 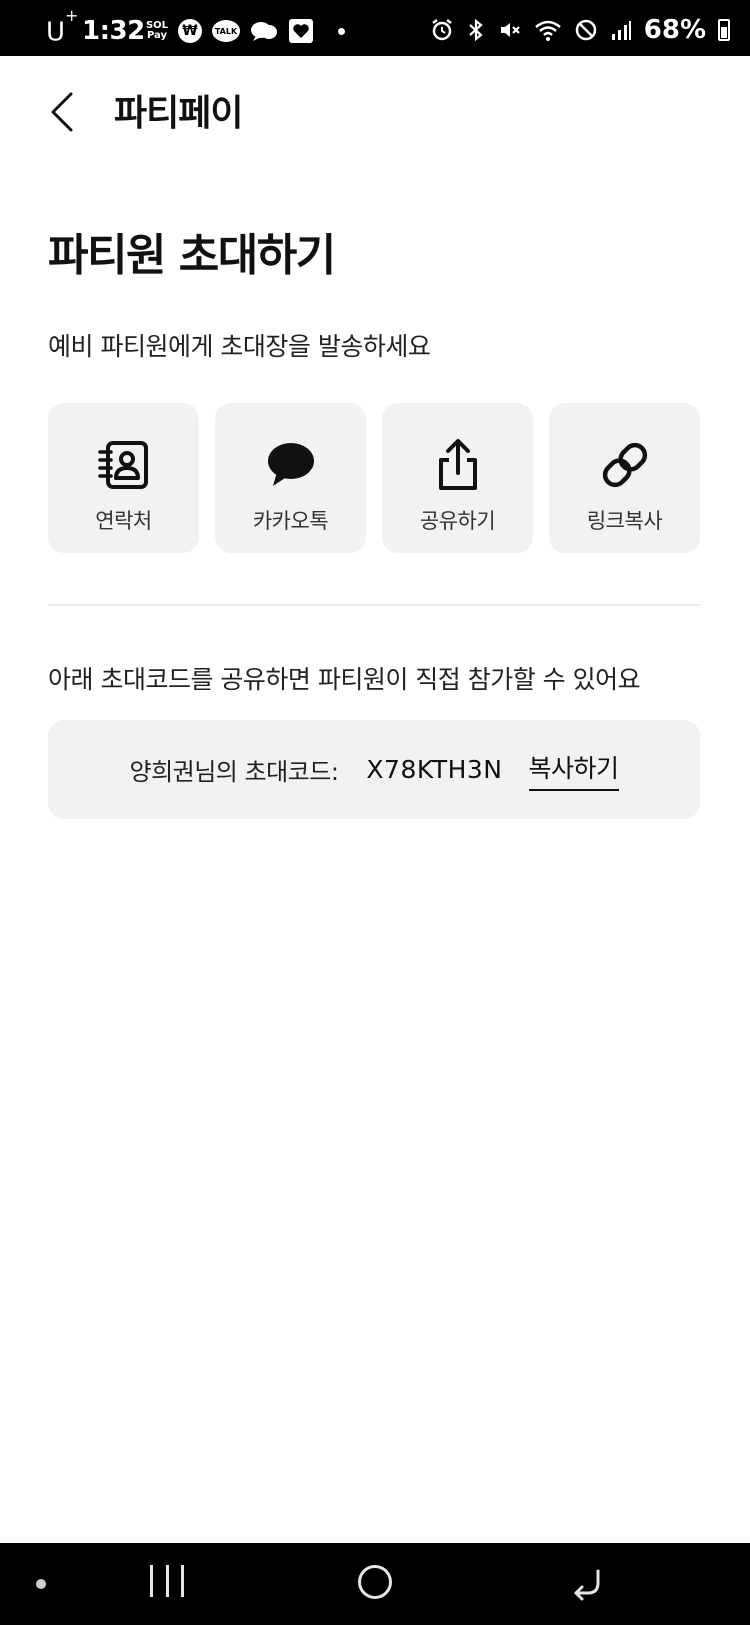 I want to click on share-system-button: 공유하기, so click(x=457, y=478).